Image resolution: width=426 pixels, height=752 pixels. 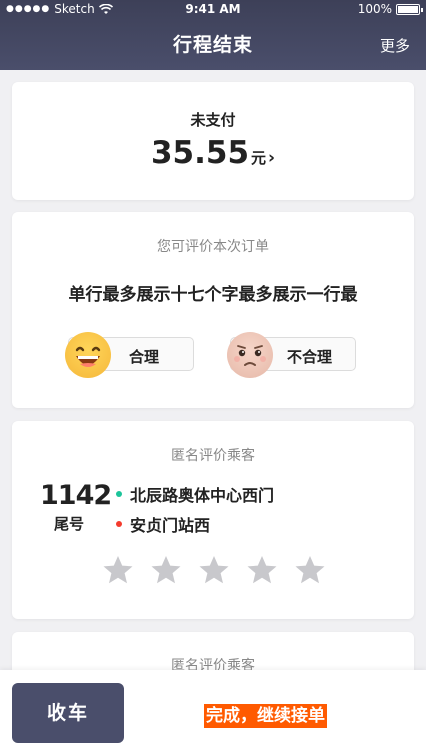 What do you see at coordinates (310, 357) in the screenshot?
I see `unreasonable-label: 不合理` at bounding box center [310, 357].